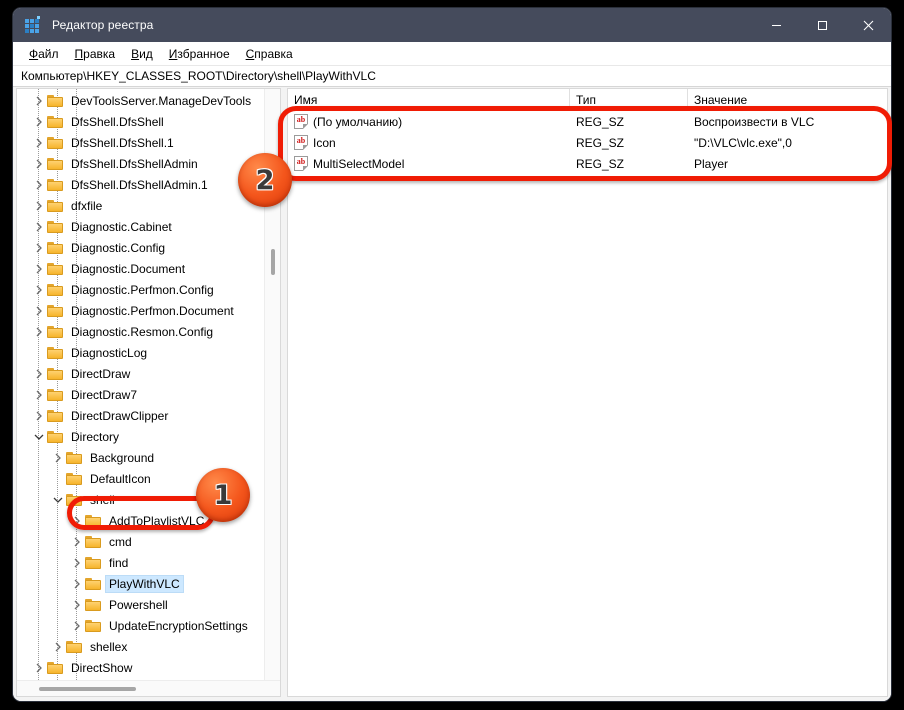 Image resolution: width=904 pixels, height=710 pixels. I want to click on tree-item: Diagnostic.Config, so click(148, 247).